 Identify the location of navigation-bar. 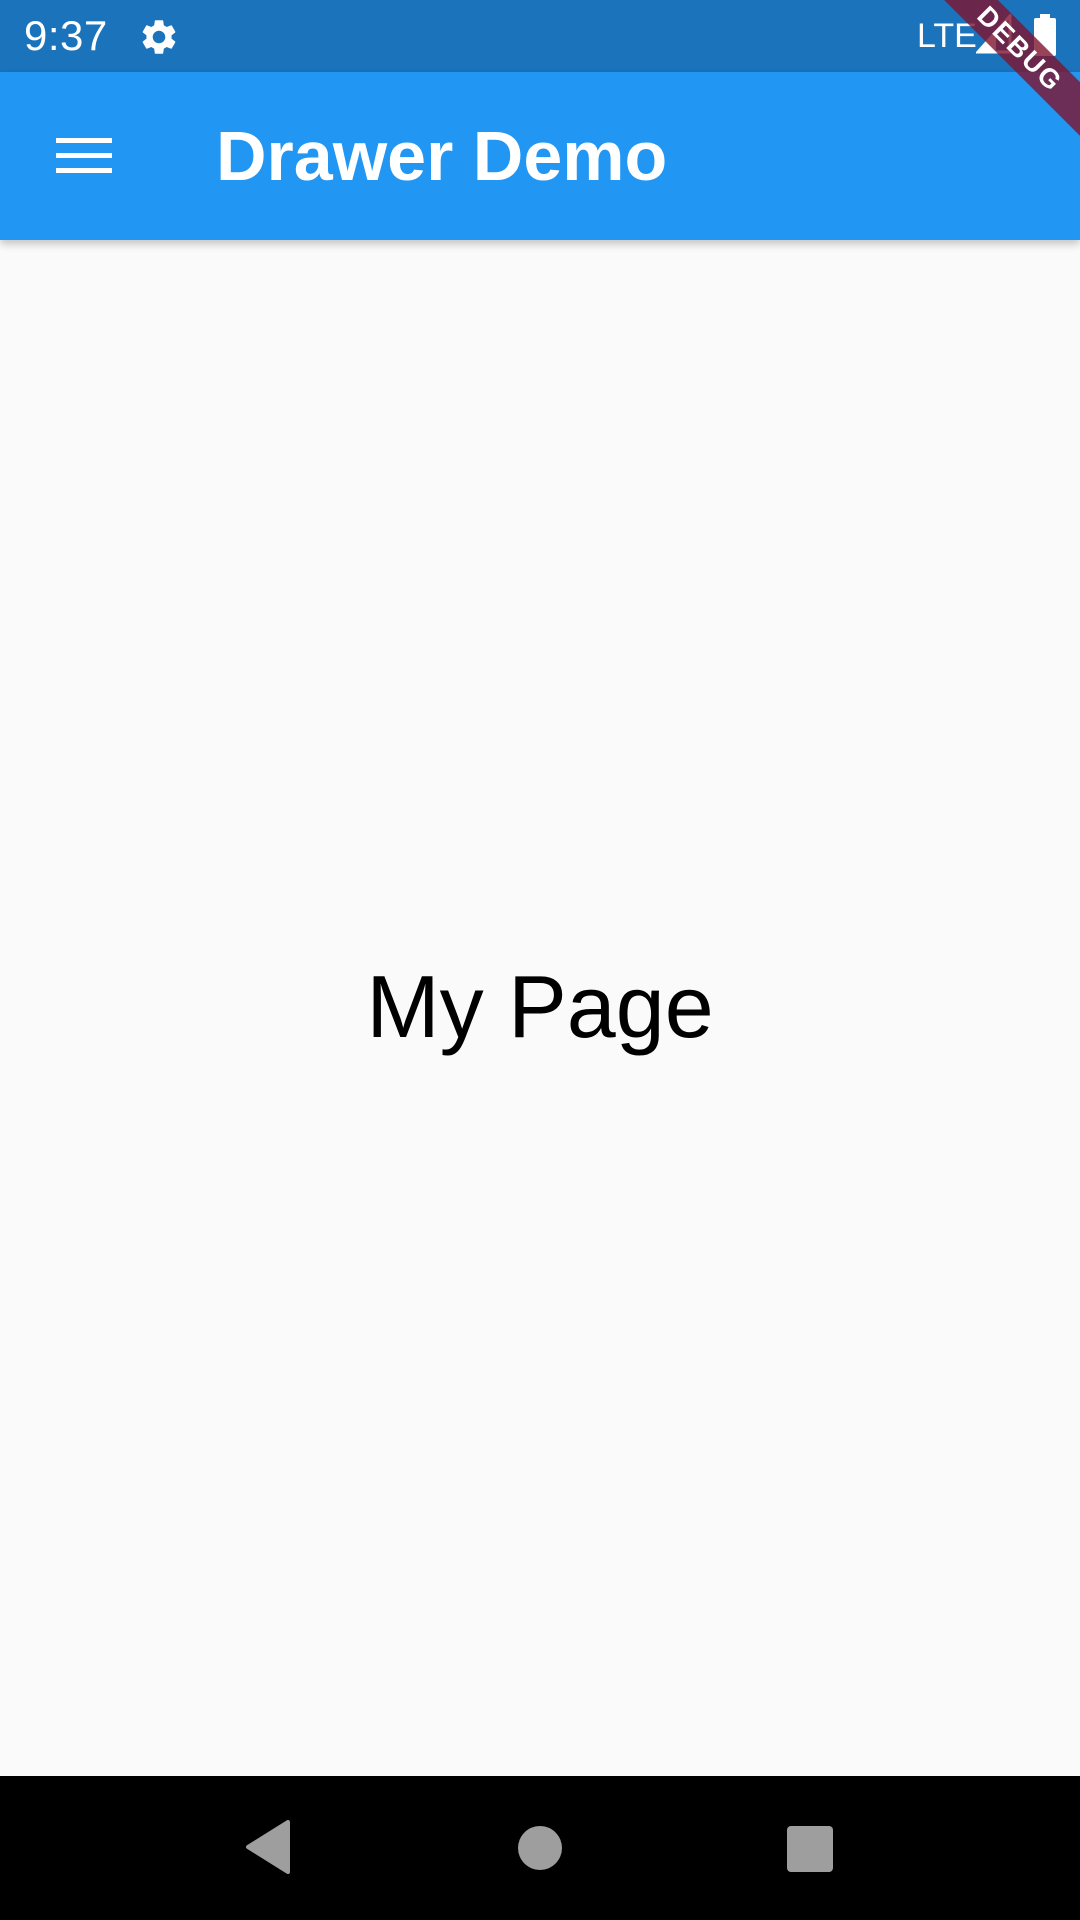
(540, 1848).